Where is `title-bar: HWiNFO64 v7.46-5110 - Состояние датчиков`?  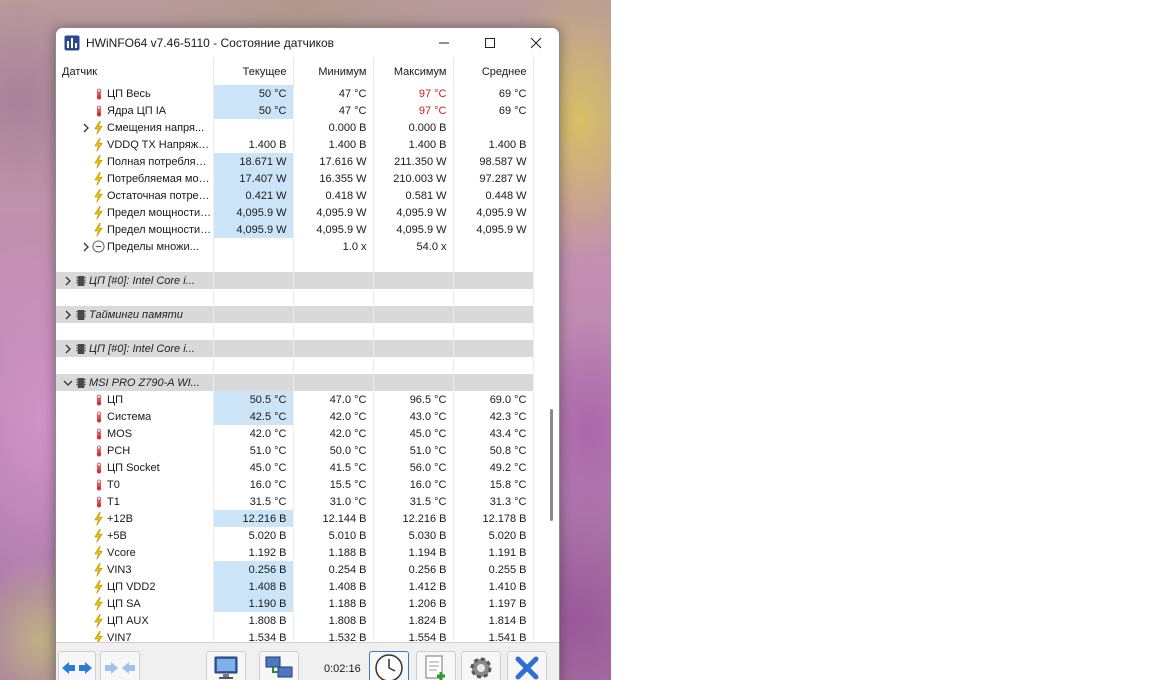
title-bar: HWiNFO64 v7.46-5110 - Состояние датчиков is located at coordinates (307, 43).